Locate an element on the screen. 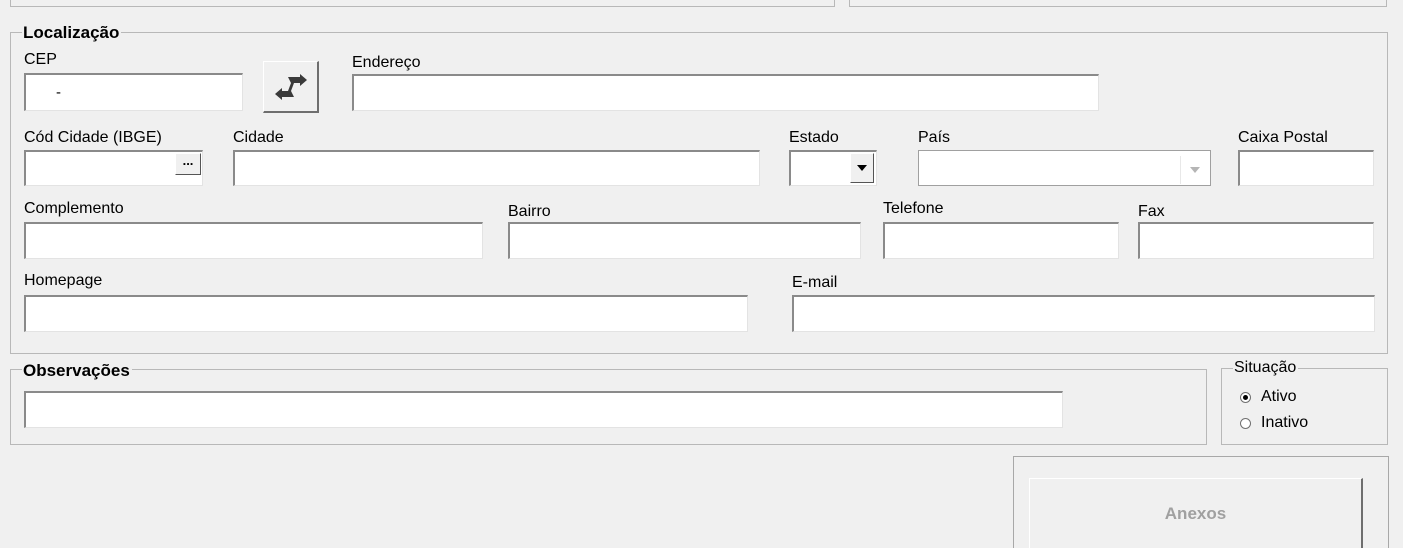 Image resolution: width=1403 pixels, height=548 pixels. email-label: E-mail is located at coordinates (815, 282).